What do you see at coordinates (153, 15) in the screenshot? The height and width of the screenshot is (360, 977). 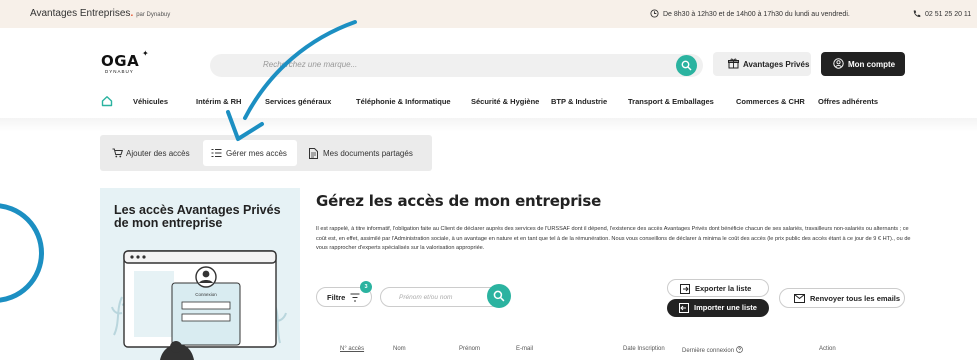 I see `brand-byline: par Dynabuy` at bounding box center [153, 15].